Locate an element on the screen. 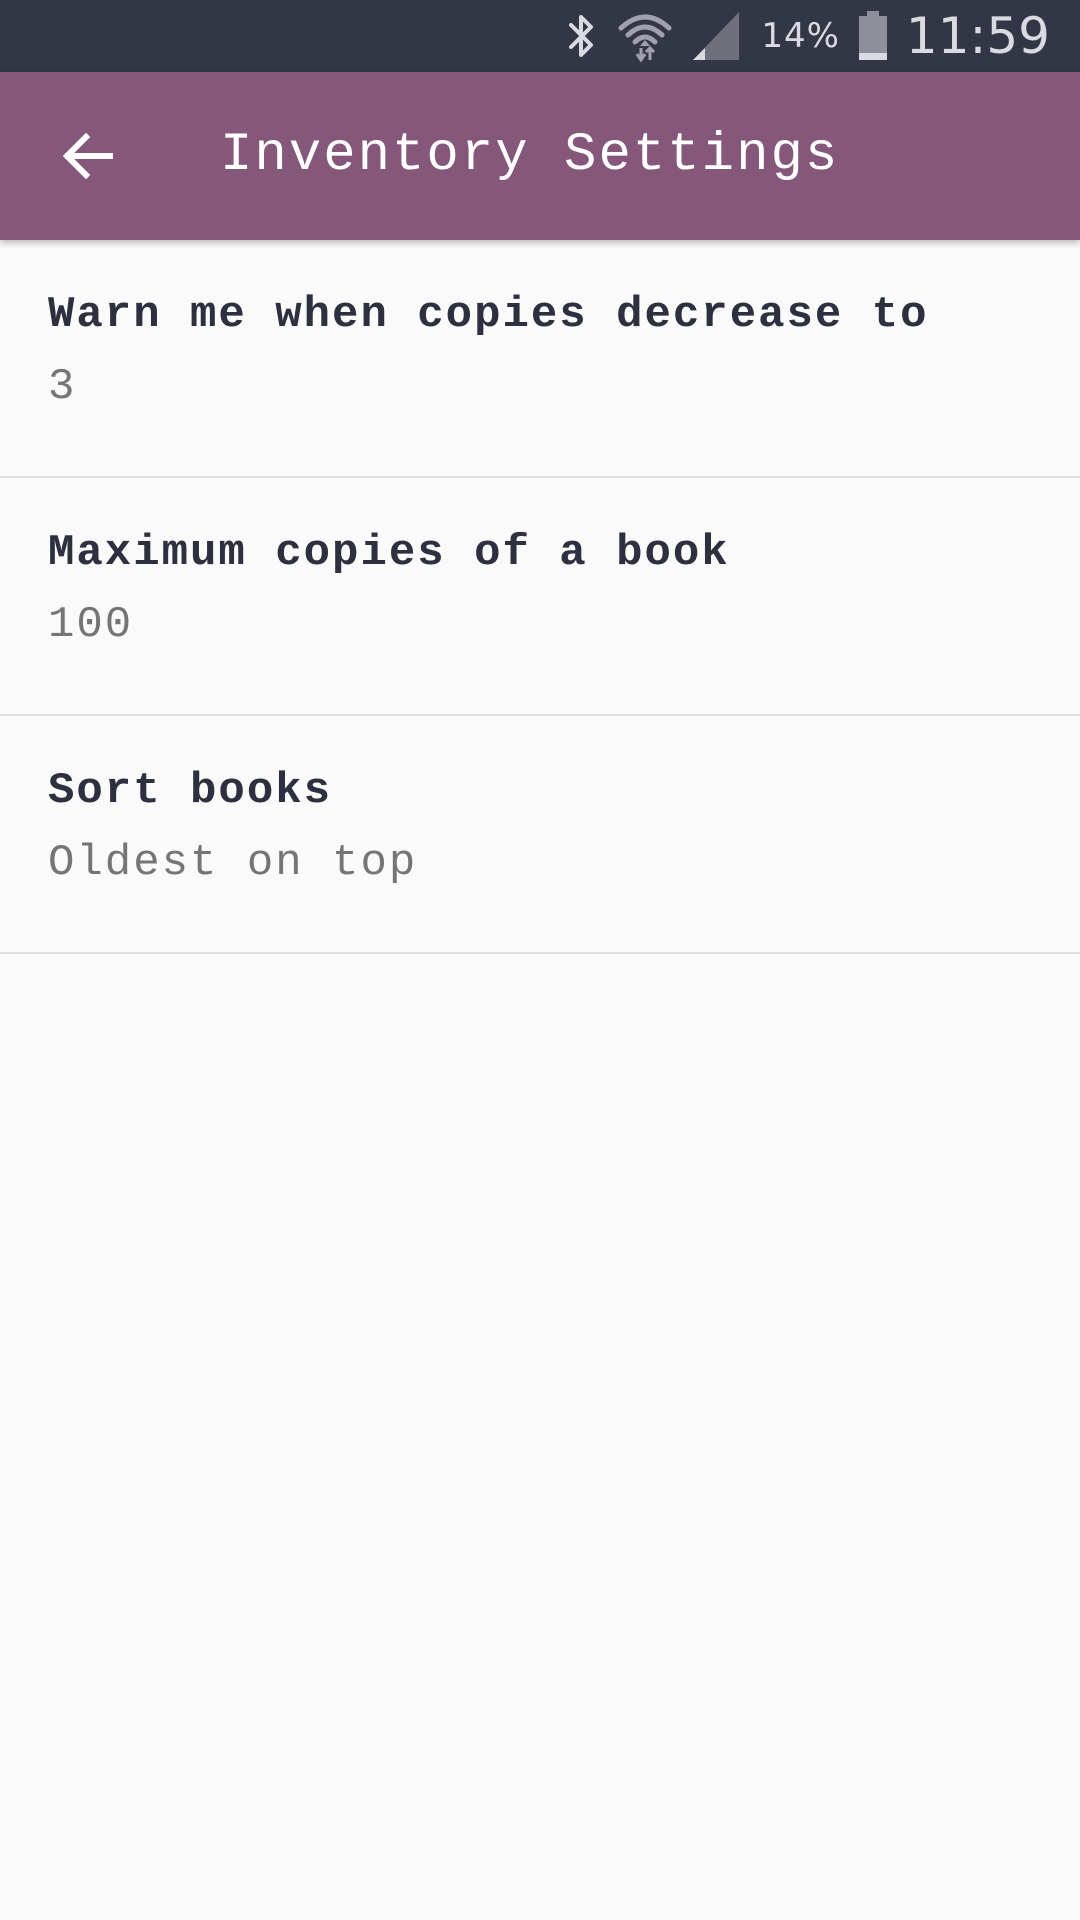 The image size is (1080, 1920). clock: 11:59 is located at coordinates (977, 36).